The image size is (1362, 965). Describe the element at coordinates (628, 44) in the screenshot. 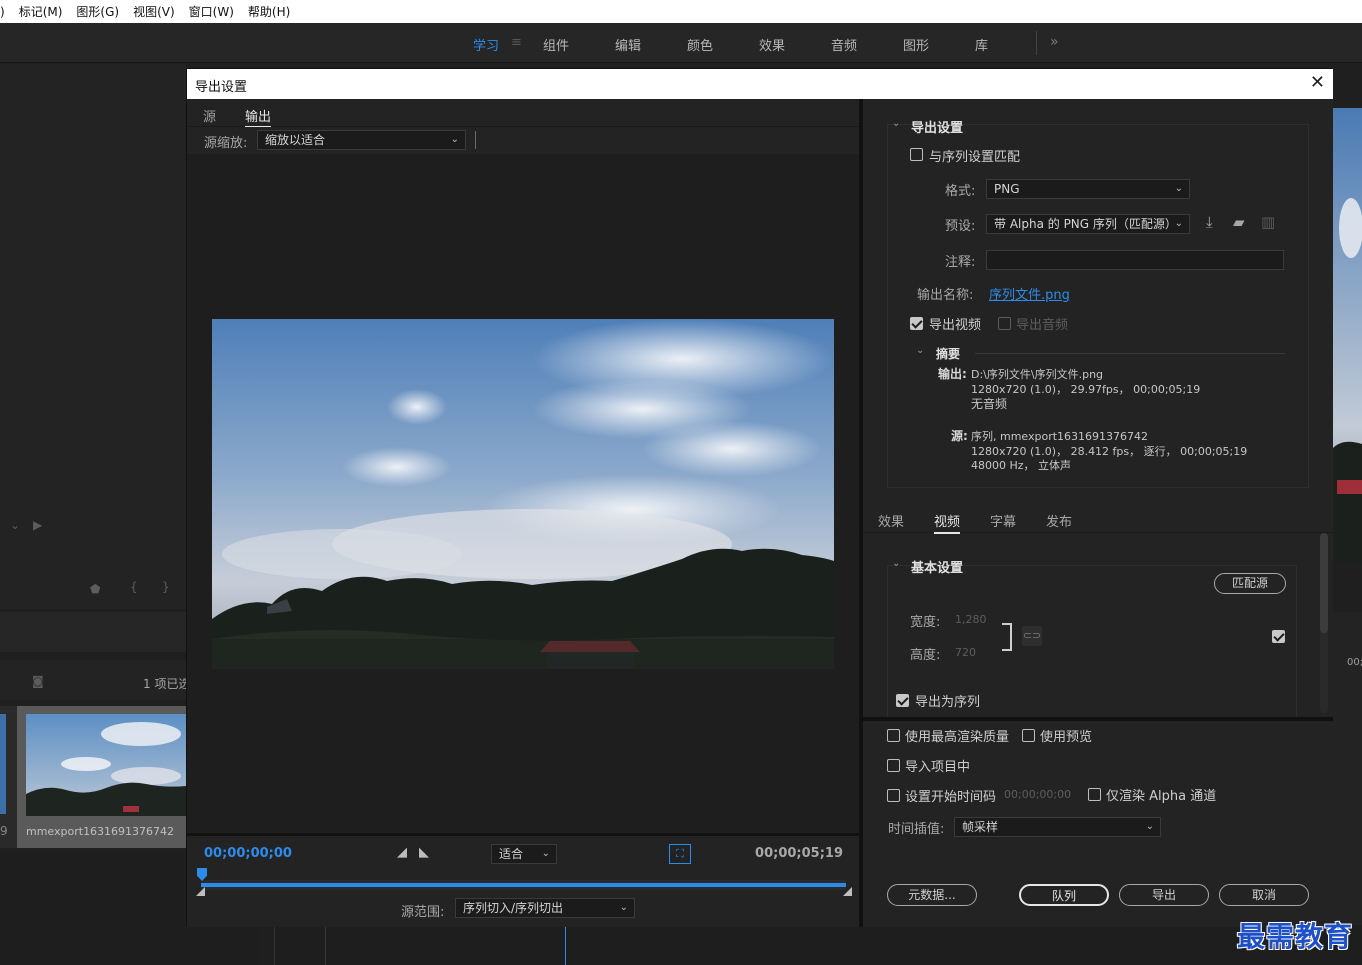

I see `workspace-tab-editing: 编辑` at that location.